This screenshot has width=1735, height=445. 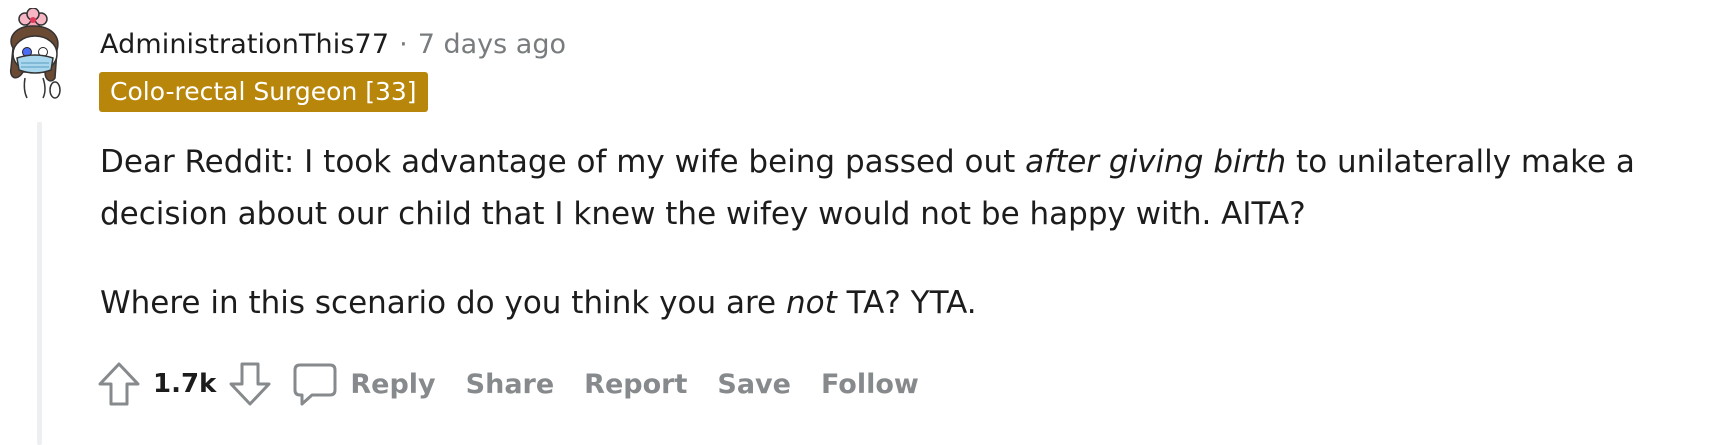 I want to click on paragraph-1-emphasis: after giving birth, so click(x=1156, y=162).